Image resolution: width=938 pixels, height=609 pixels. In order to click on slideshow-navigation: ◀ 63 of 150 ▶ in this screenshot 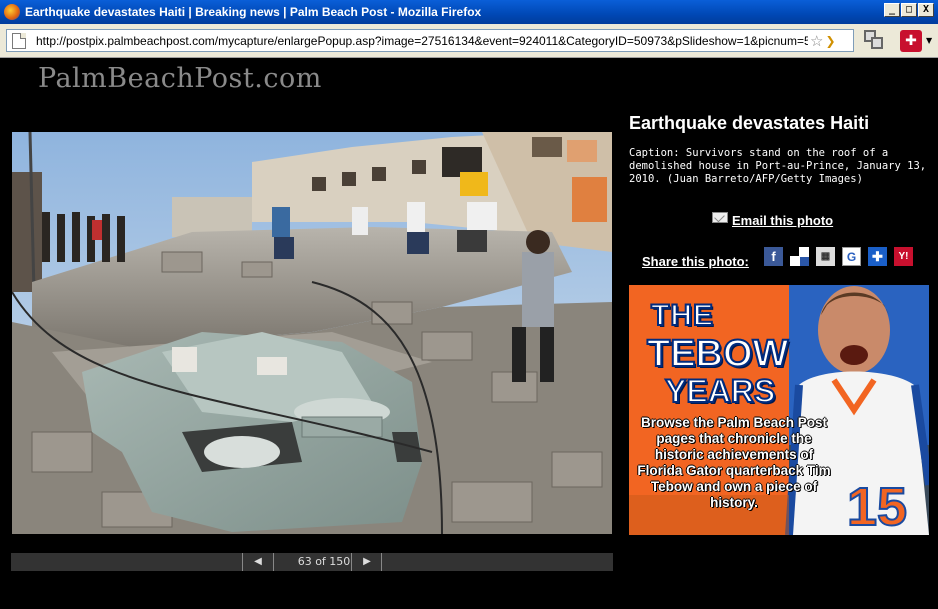, I will do `click(312, 562)`.